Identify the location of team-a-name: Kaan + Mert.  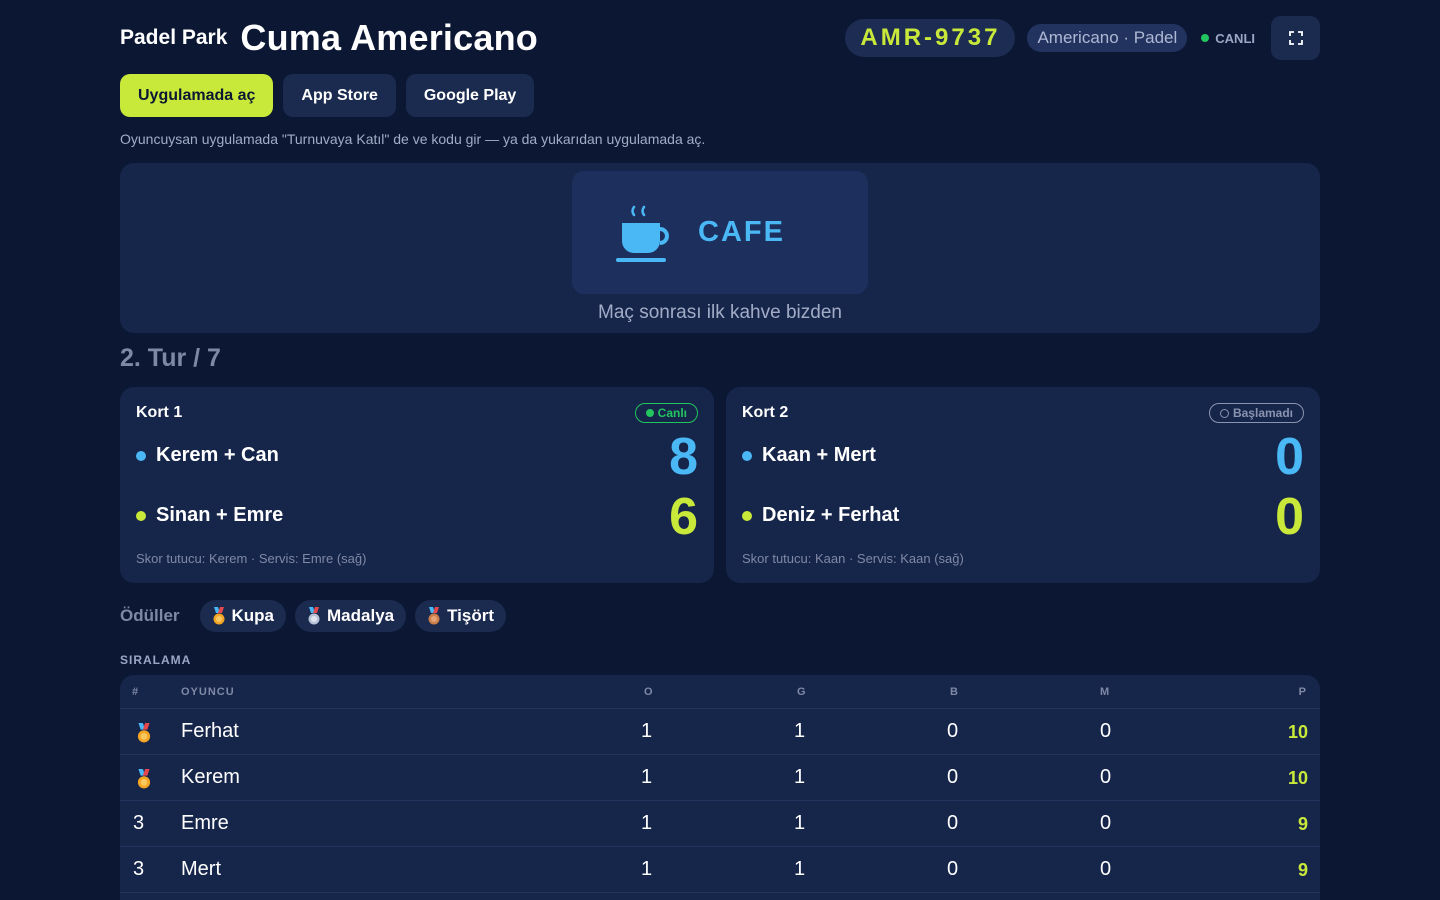
(819, 455).